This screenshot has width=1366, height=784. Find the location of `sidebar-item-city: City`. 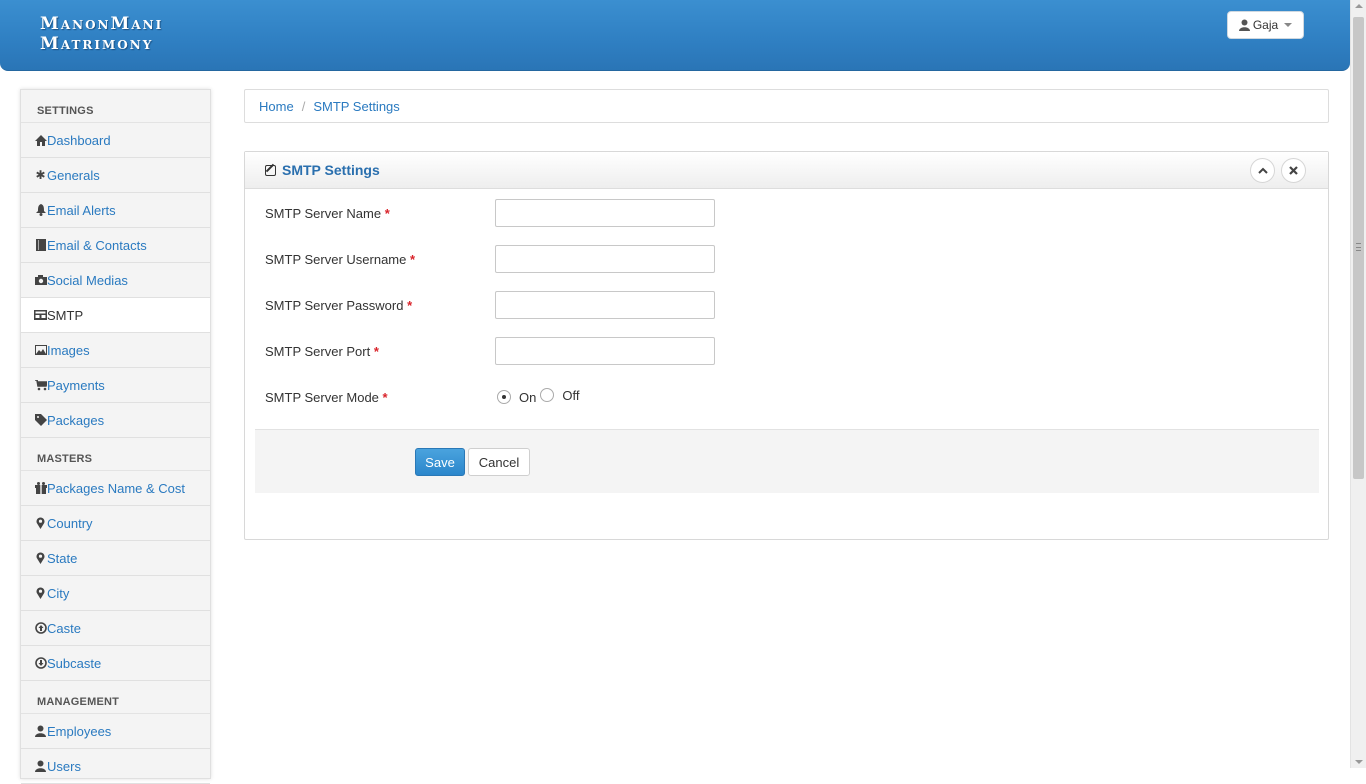

sidebar-item-city: City is located at coordinates (115, 593).